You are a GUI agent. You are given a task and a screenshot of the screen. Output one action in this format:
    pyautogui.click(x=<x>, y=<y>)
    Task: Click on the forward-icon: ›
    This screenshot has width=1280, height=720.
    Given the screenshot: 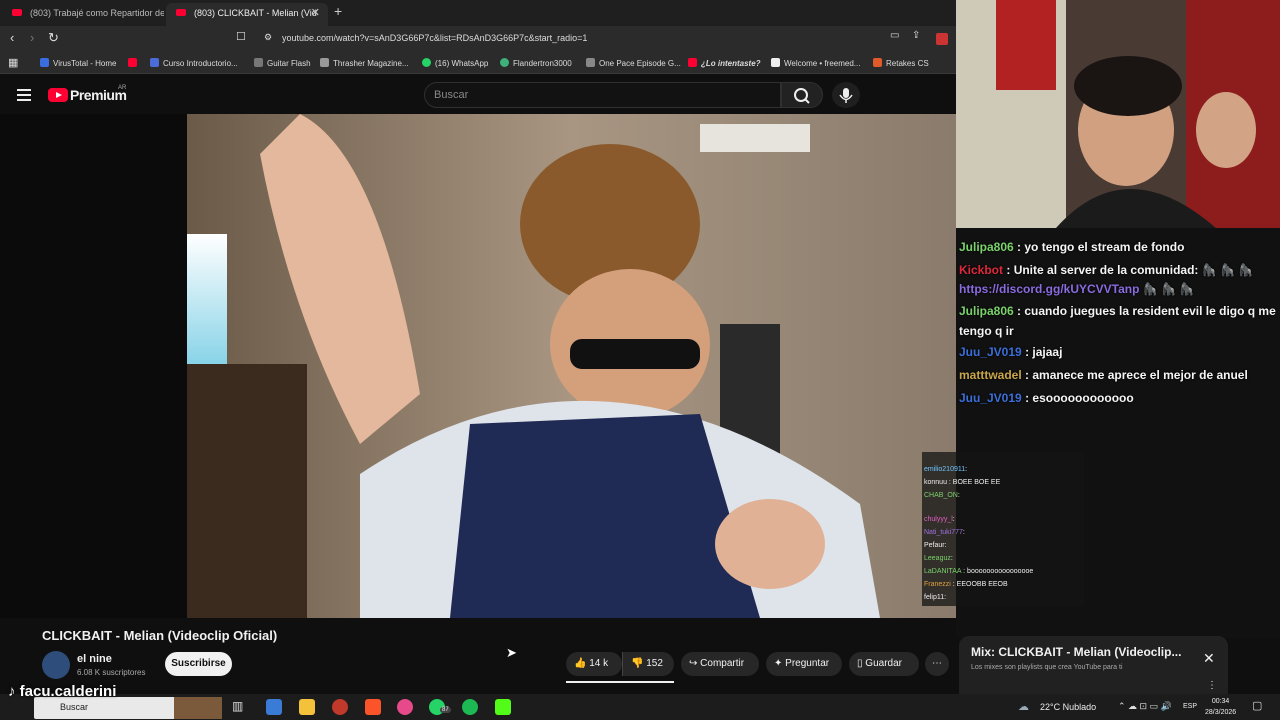 What is the action you would take?
    pyautogui.click(x=32, y=37)
    